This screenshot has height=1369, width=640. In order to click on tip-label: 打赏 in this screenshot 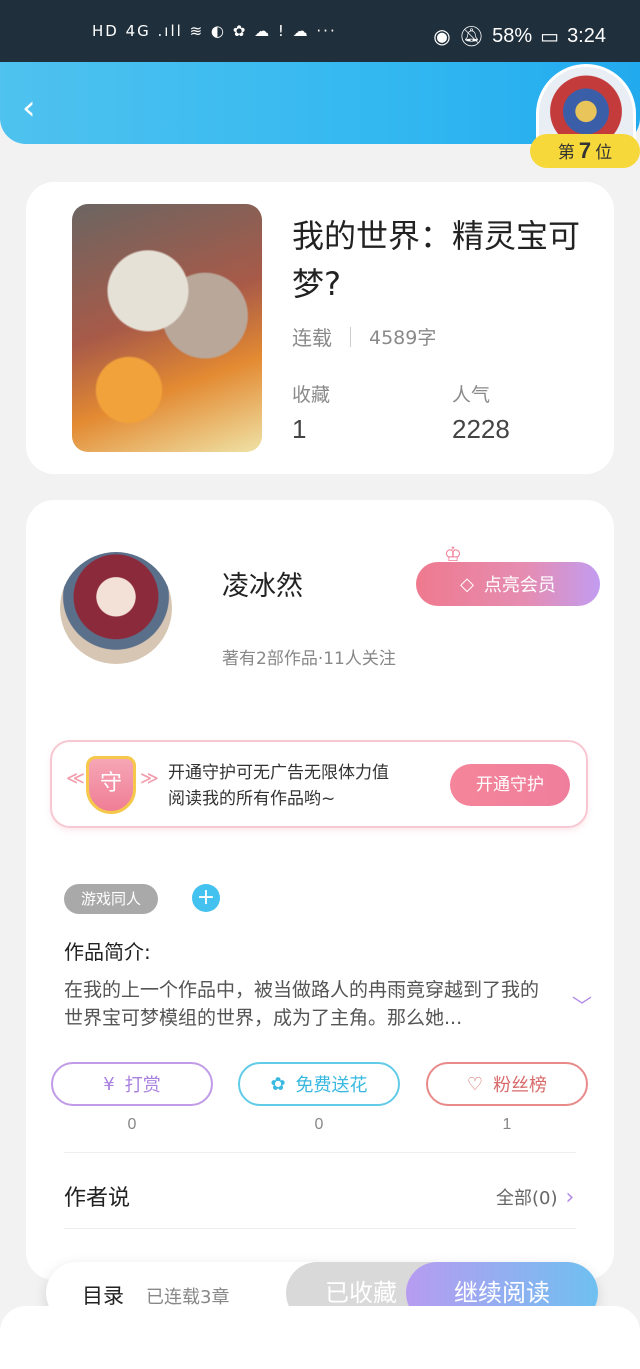, I will do `click(142, 1085)`.